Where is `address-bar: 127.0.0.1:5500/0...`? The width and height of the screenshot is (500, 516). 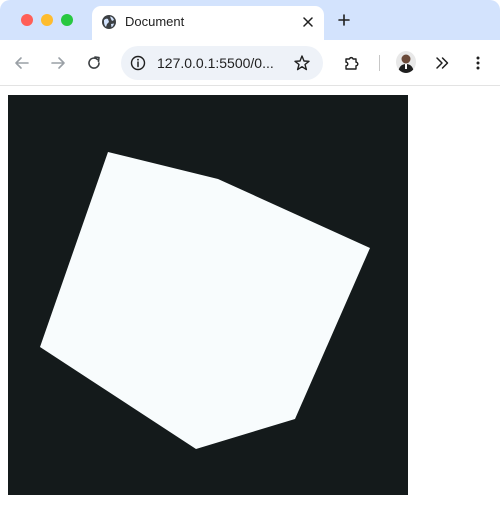
address-bar: 127.0.0.1:5500/0... is located at coordinates (222, 63).